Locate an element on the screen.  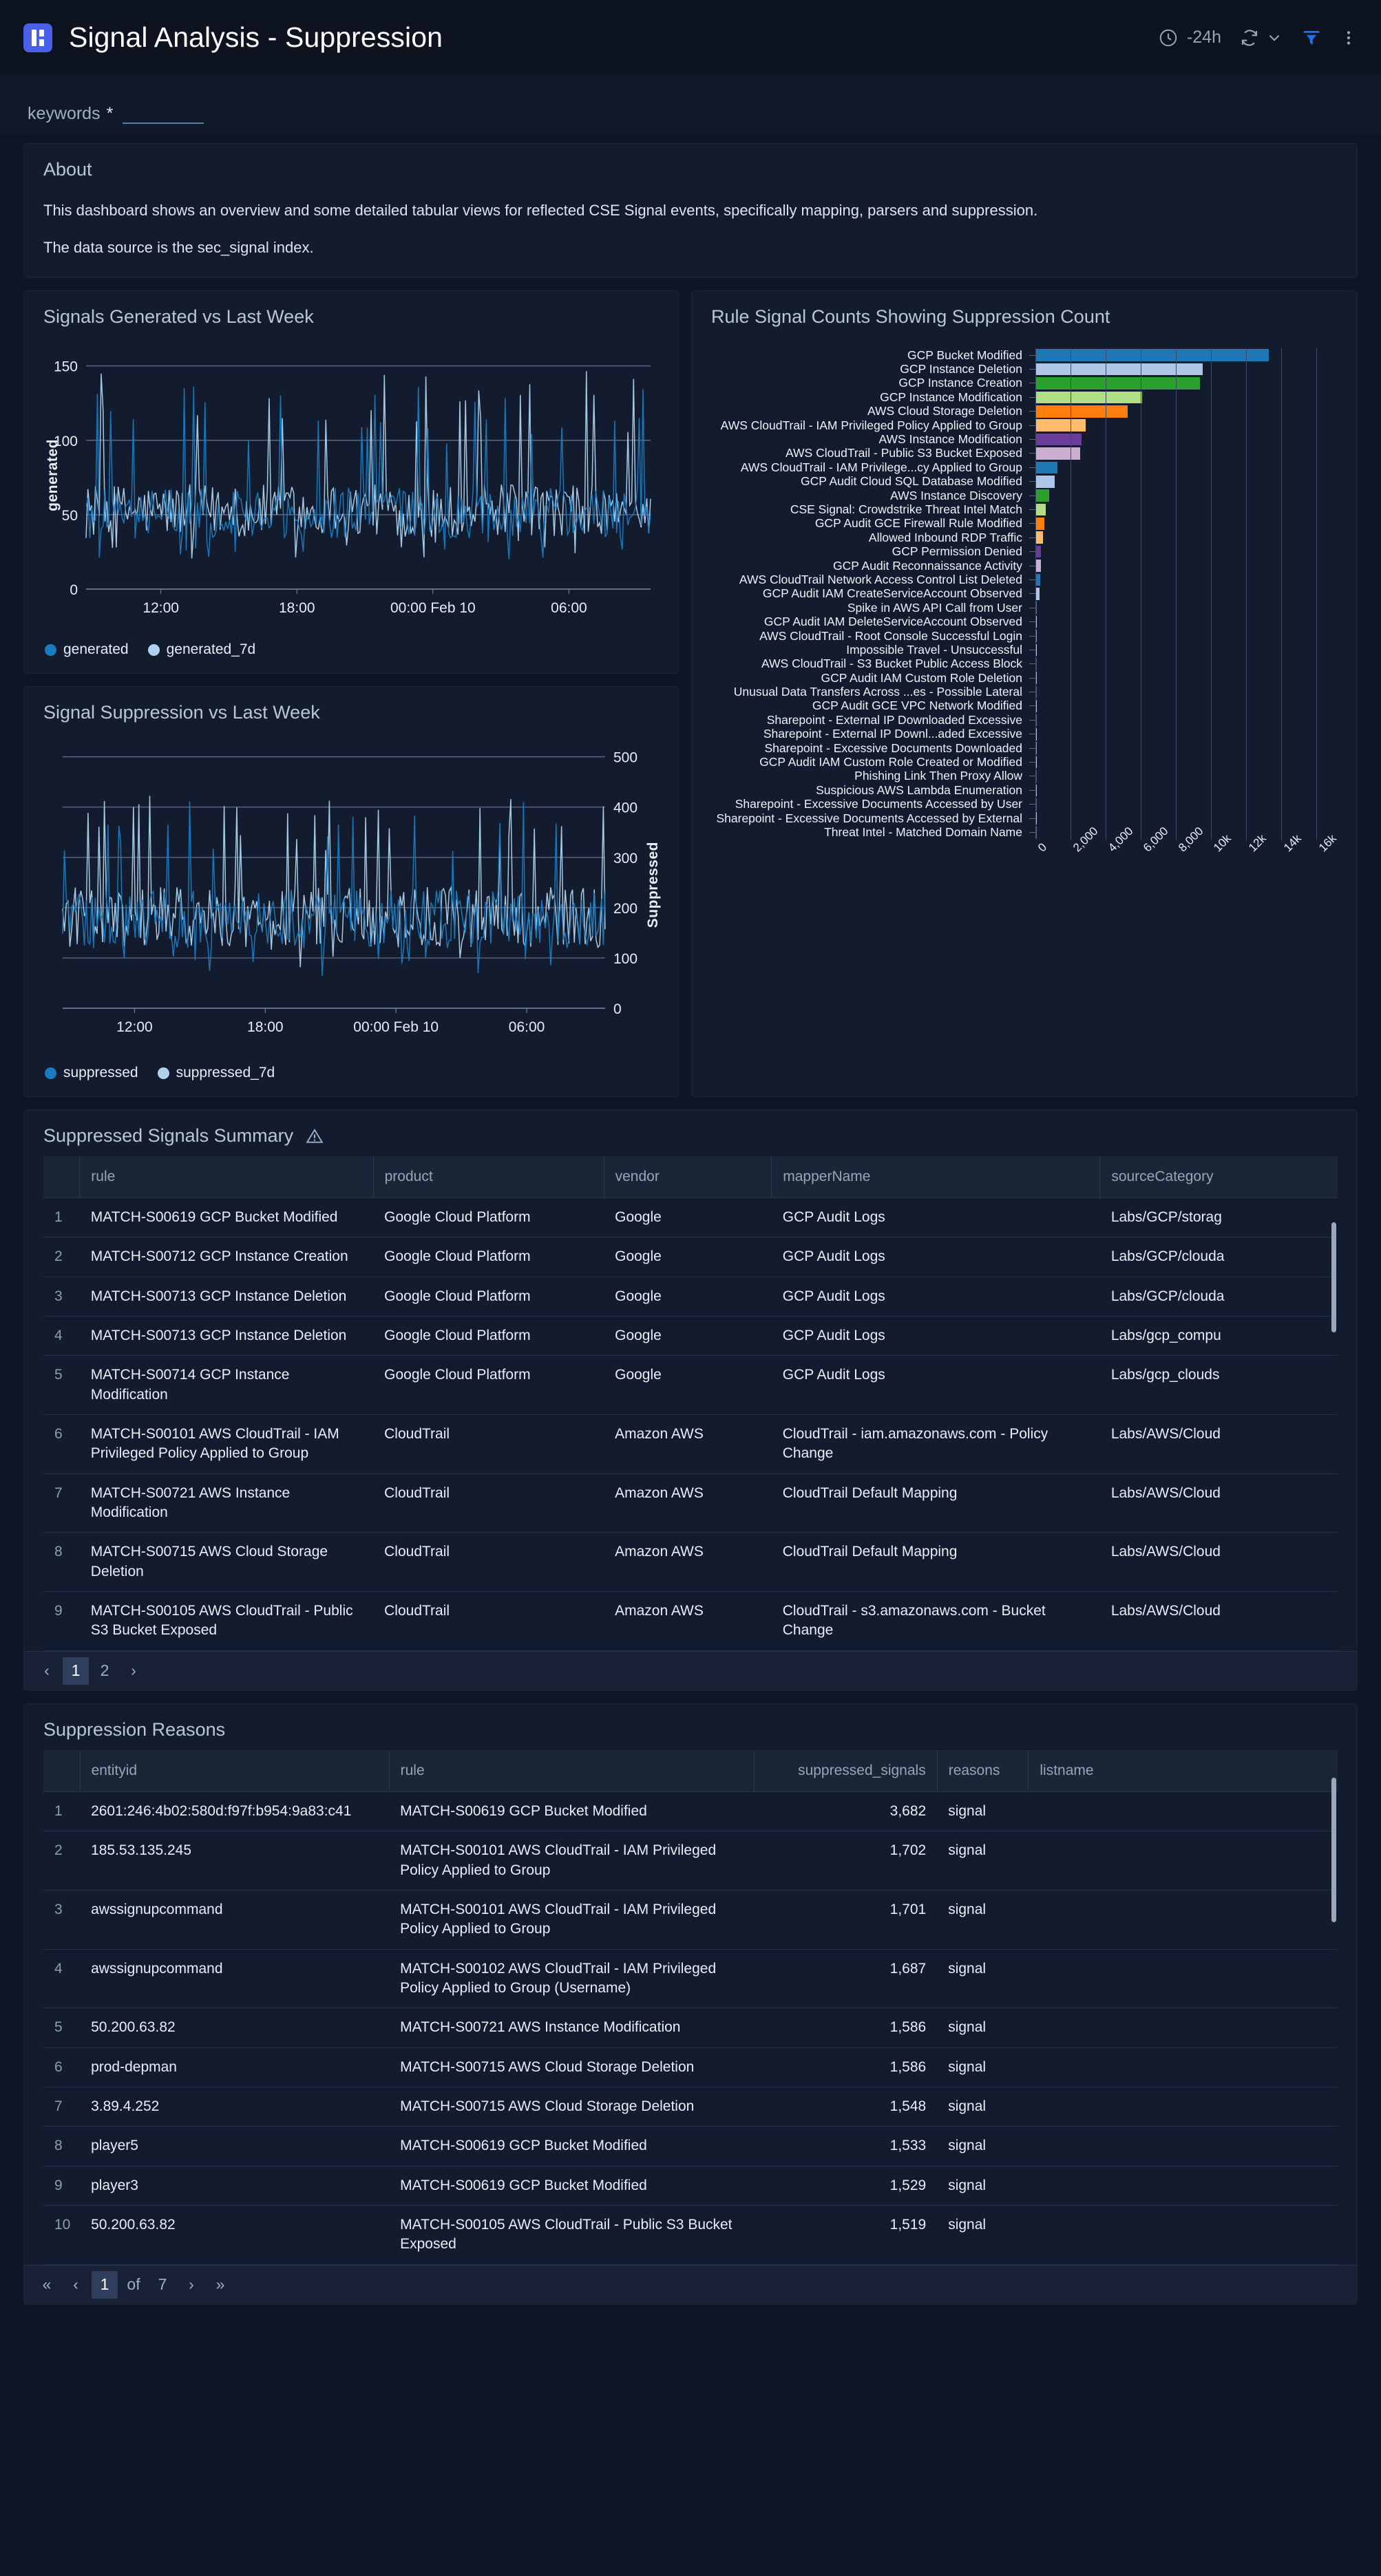
column-header: suppressed_signals is located at coordinates (846, 1770).